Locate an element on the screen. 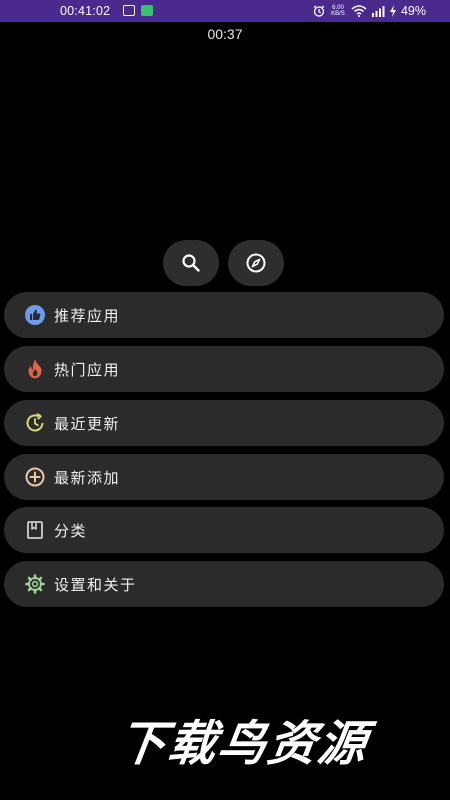  menu-item-recommended-apps: 推荐应用 is located at coordinates (224, 315).